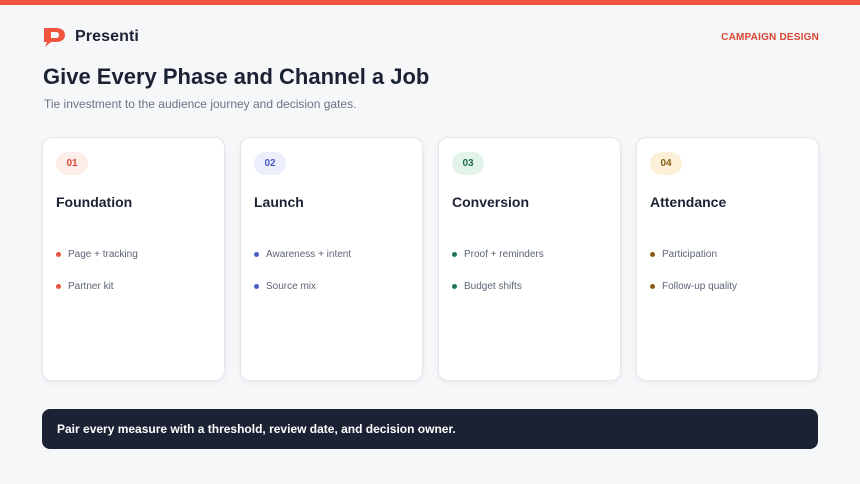 The image size is (860, 484). Describe the element at coordinates (468, 163) in the screenshot. I see `phase-number-badge: 03` at that location.